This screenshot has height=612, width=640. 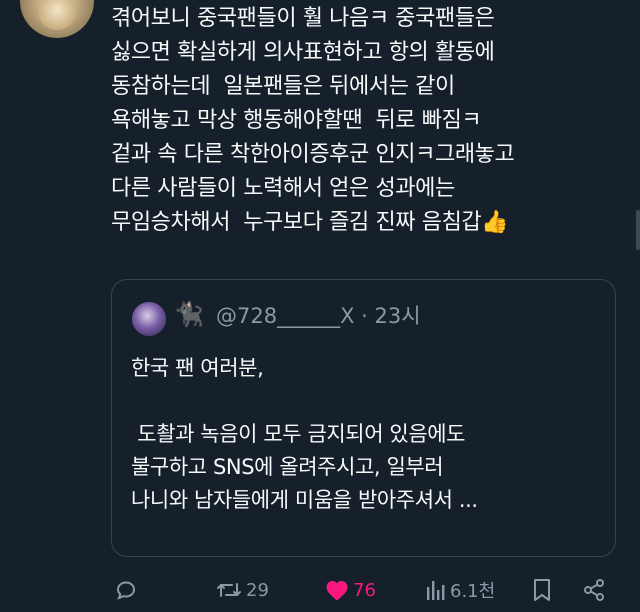 I want to click on retweet-icon, so click(x=229, y=590).